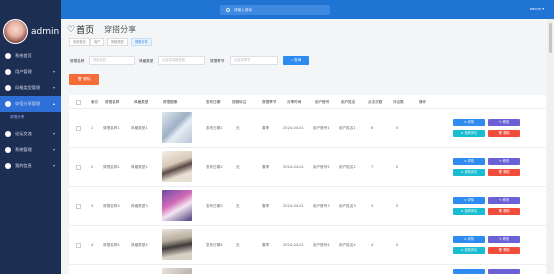 The height and width of the screenshot is (274, 554). I want to click on search-icon, so click(228, 10).